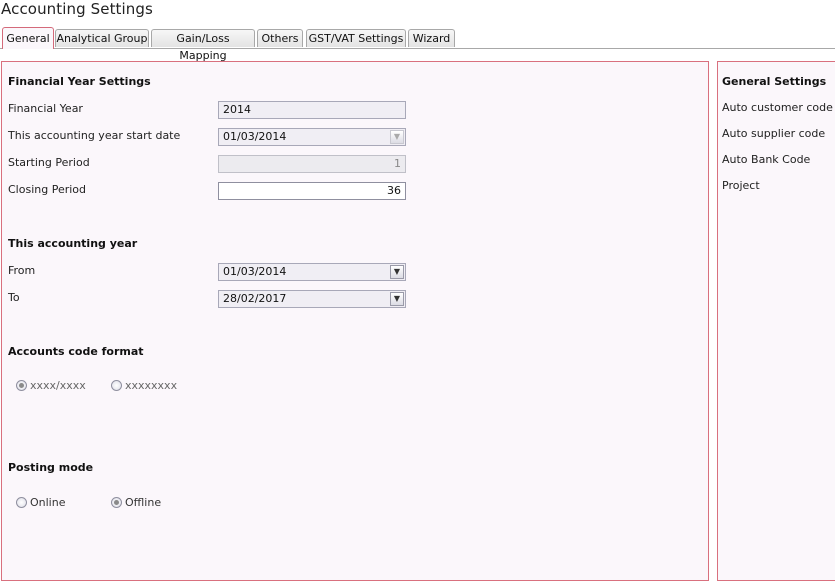 Image resolution: width=835 pixels, height=581 pixels. What do you see at coordinates (48, 502) in the screenshot?
I see `posting-mode-online-label: Online` at bounding box center [48, 502].